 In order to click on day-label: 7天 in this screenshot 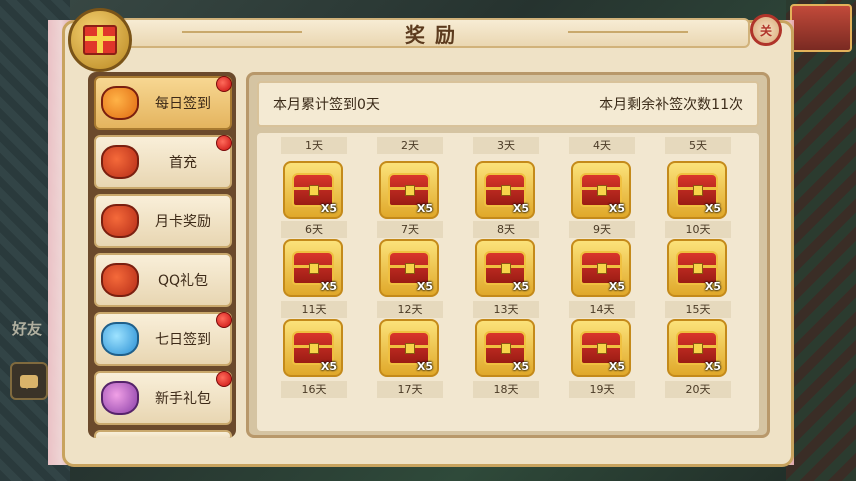, I will do `click(410, 229)`.